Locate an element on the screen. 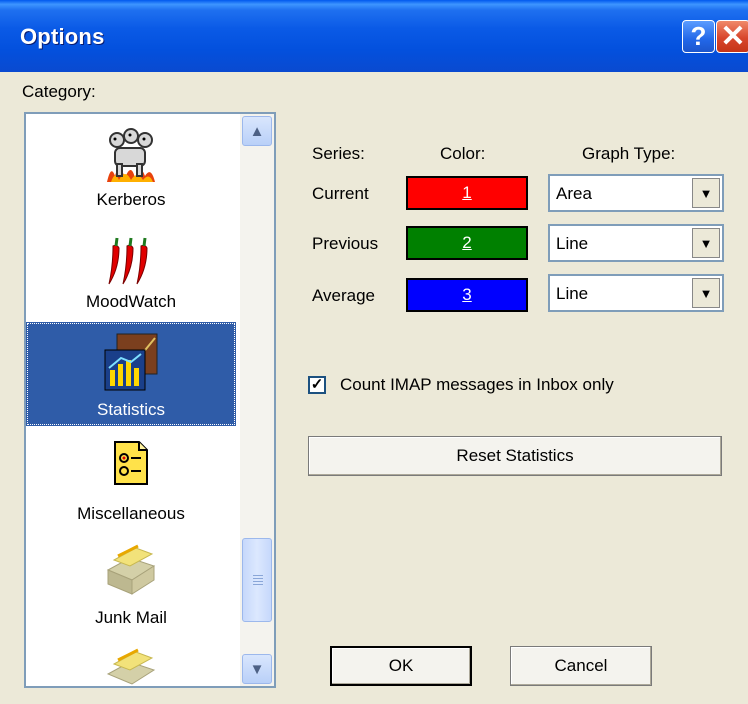  scroll-down-button: ▼ is located at coordinates (257, 669).